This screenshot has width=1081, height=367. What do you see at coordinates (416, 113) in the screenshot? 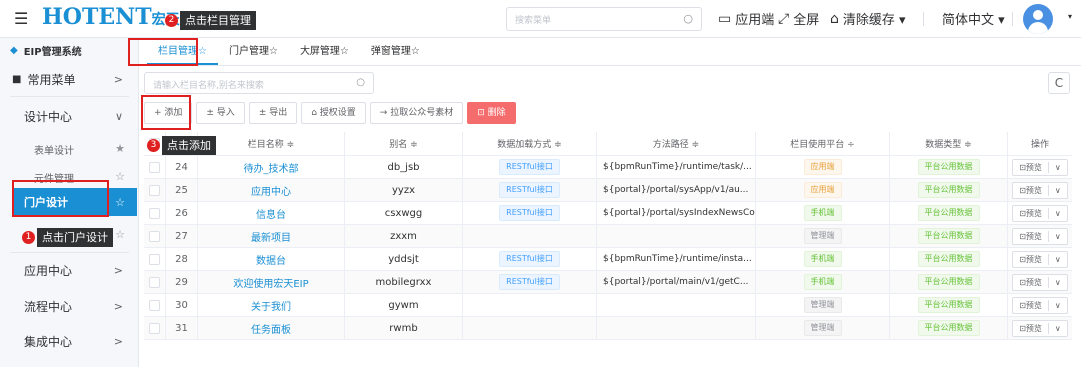
I see `pull-wechat-material-button: → 拉取公众号素材` at bounding box center [416, 113].